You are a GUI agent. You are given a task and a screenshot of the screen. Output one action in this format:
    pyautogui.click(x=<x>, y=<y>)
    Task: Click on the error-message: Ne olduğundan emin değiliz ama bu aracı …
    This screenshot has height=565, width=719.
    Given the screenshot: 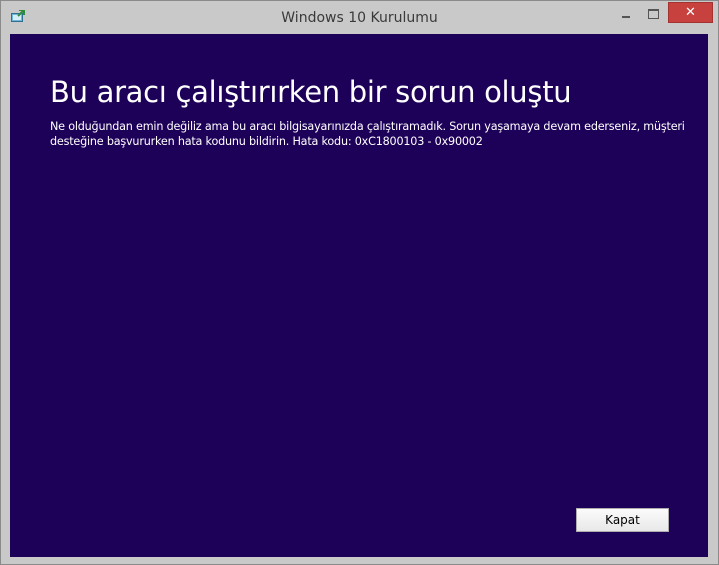 What is the action you would take?
    pyautogui.click(x=367, y=134)
    